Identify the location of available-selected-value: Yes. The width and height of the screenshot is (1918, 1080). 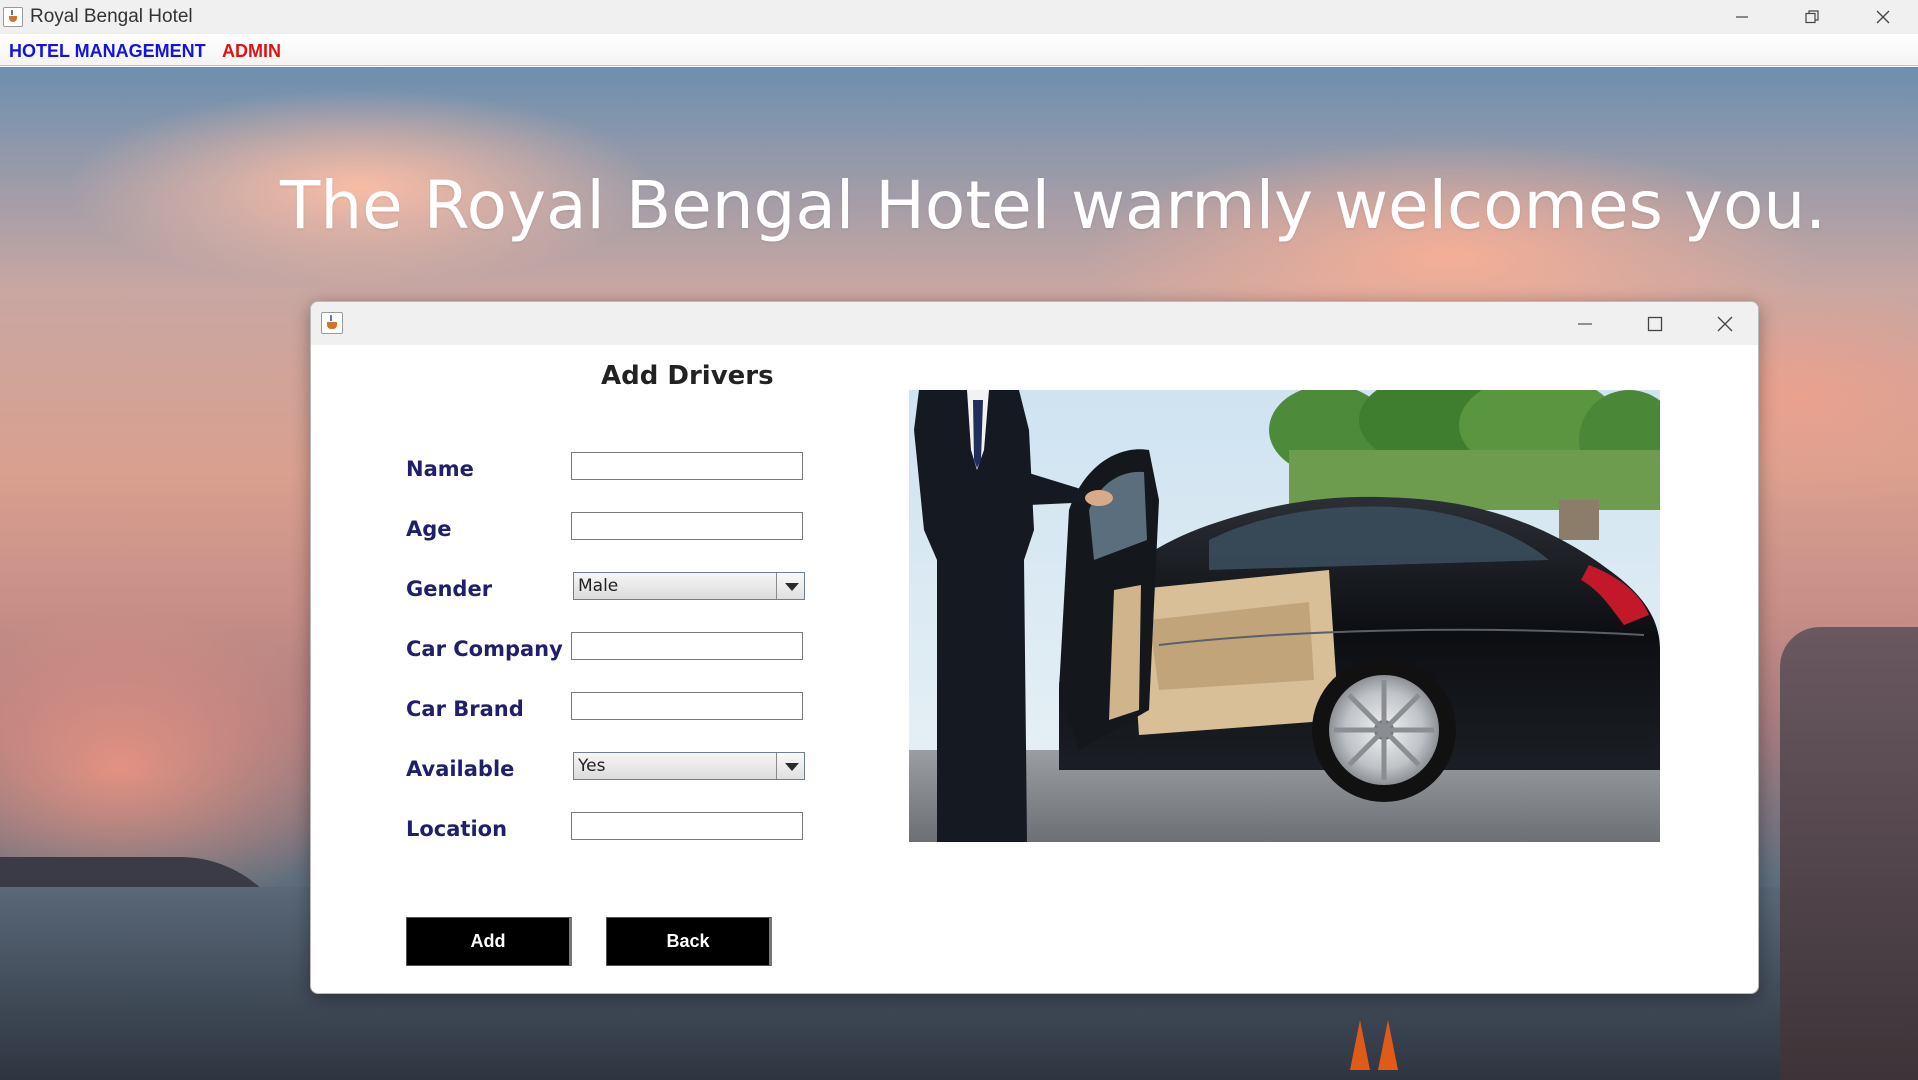
(592, 766).